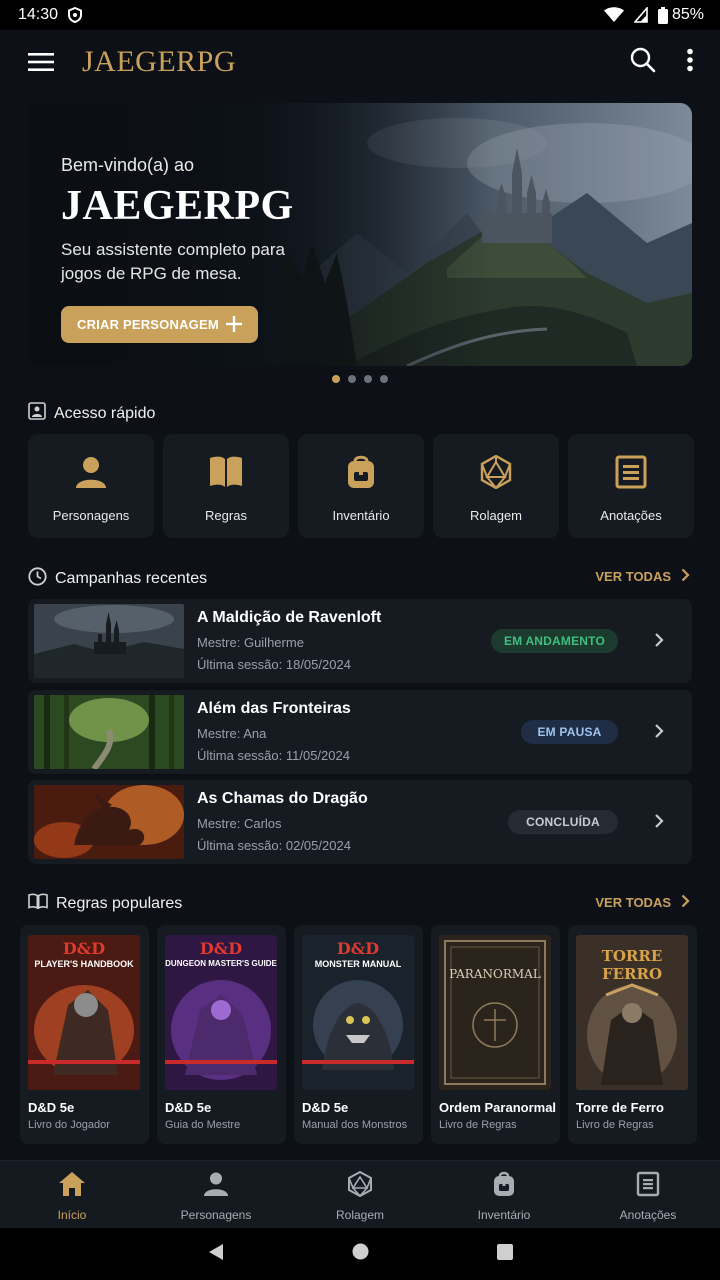 Image resolution: width=720 pixels, height=1280 pixels. I want to click on quick-tile-label: Inventário, so click(361, 515).